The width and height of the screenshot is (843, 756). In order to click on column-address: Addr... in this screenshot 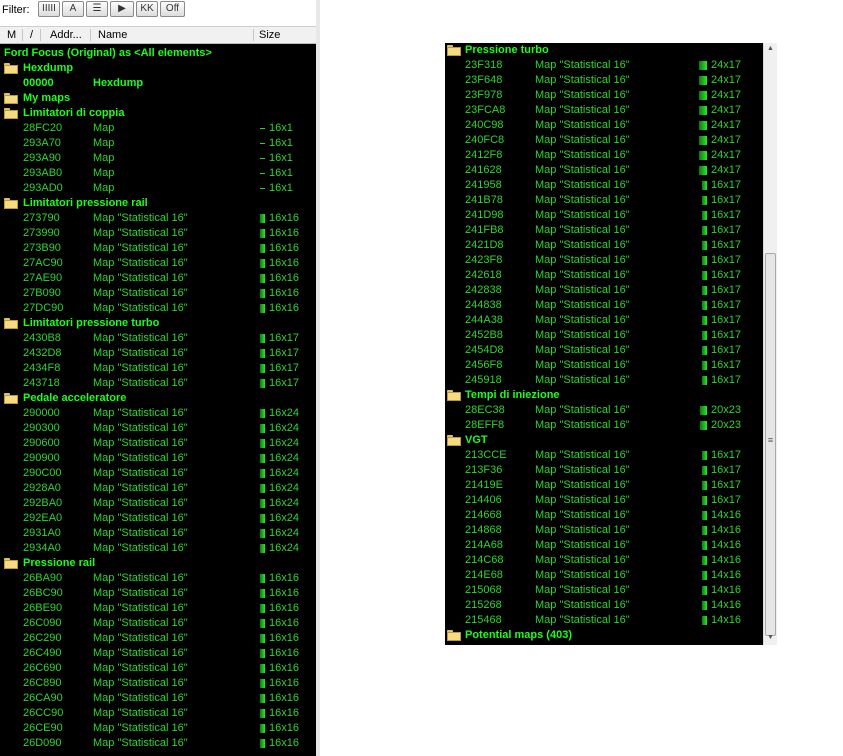, I will do `click(66, 35)`.